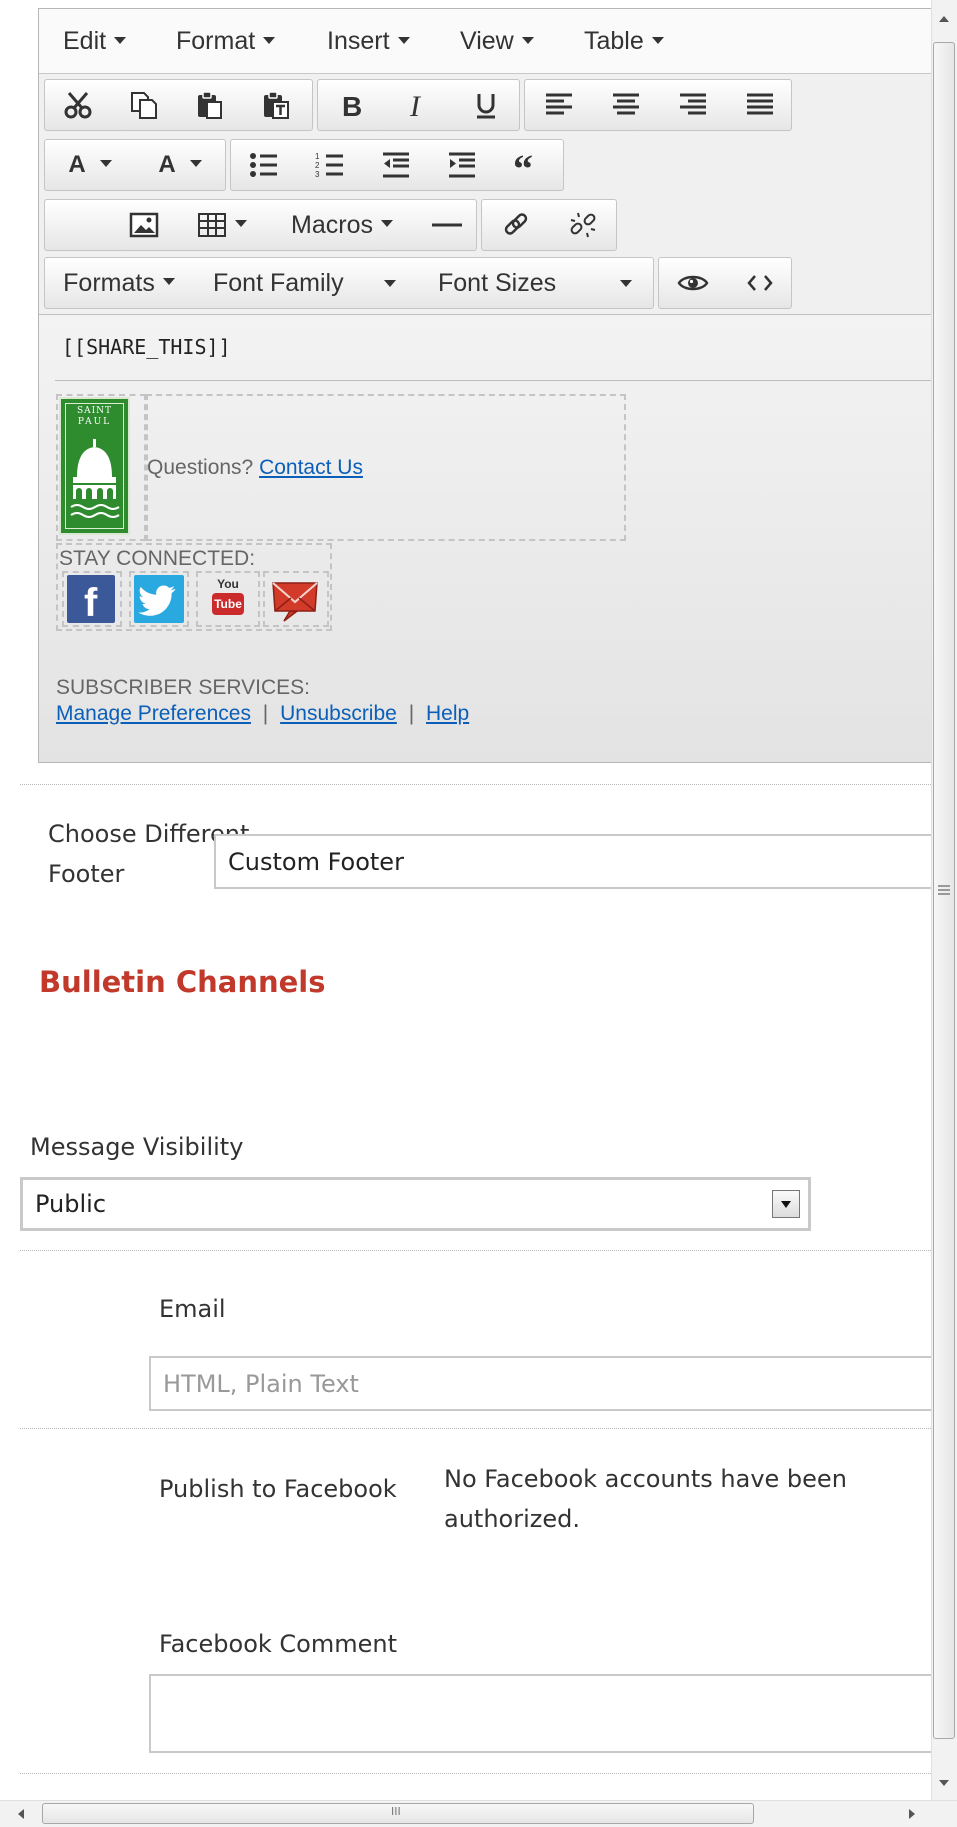 The width and height of the screenshot is (957, 1827). What do you see at coordinates (540, 1383) in the screenshot?
I see `email-format-input: HTML, Plain Text` at bounding box center [540, 1383].